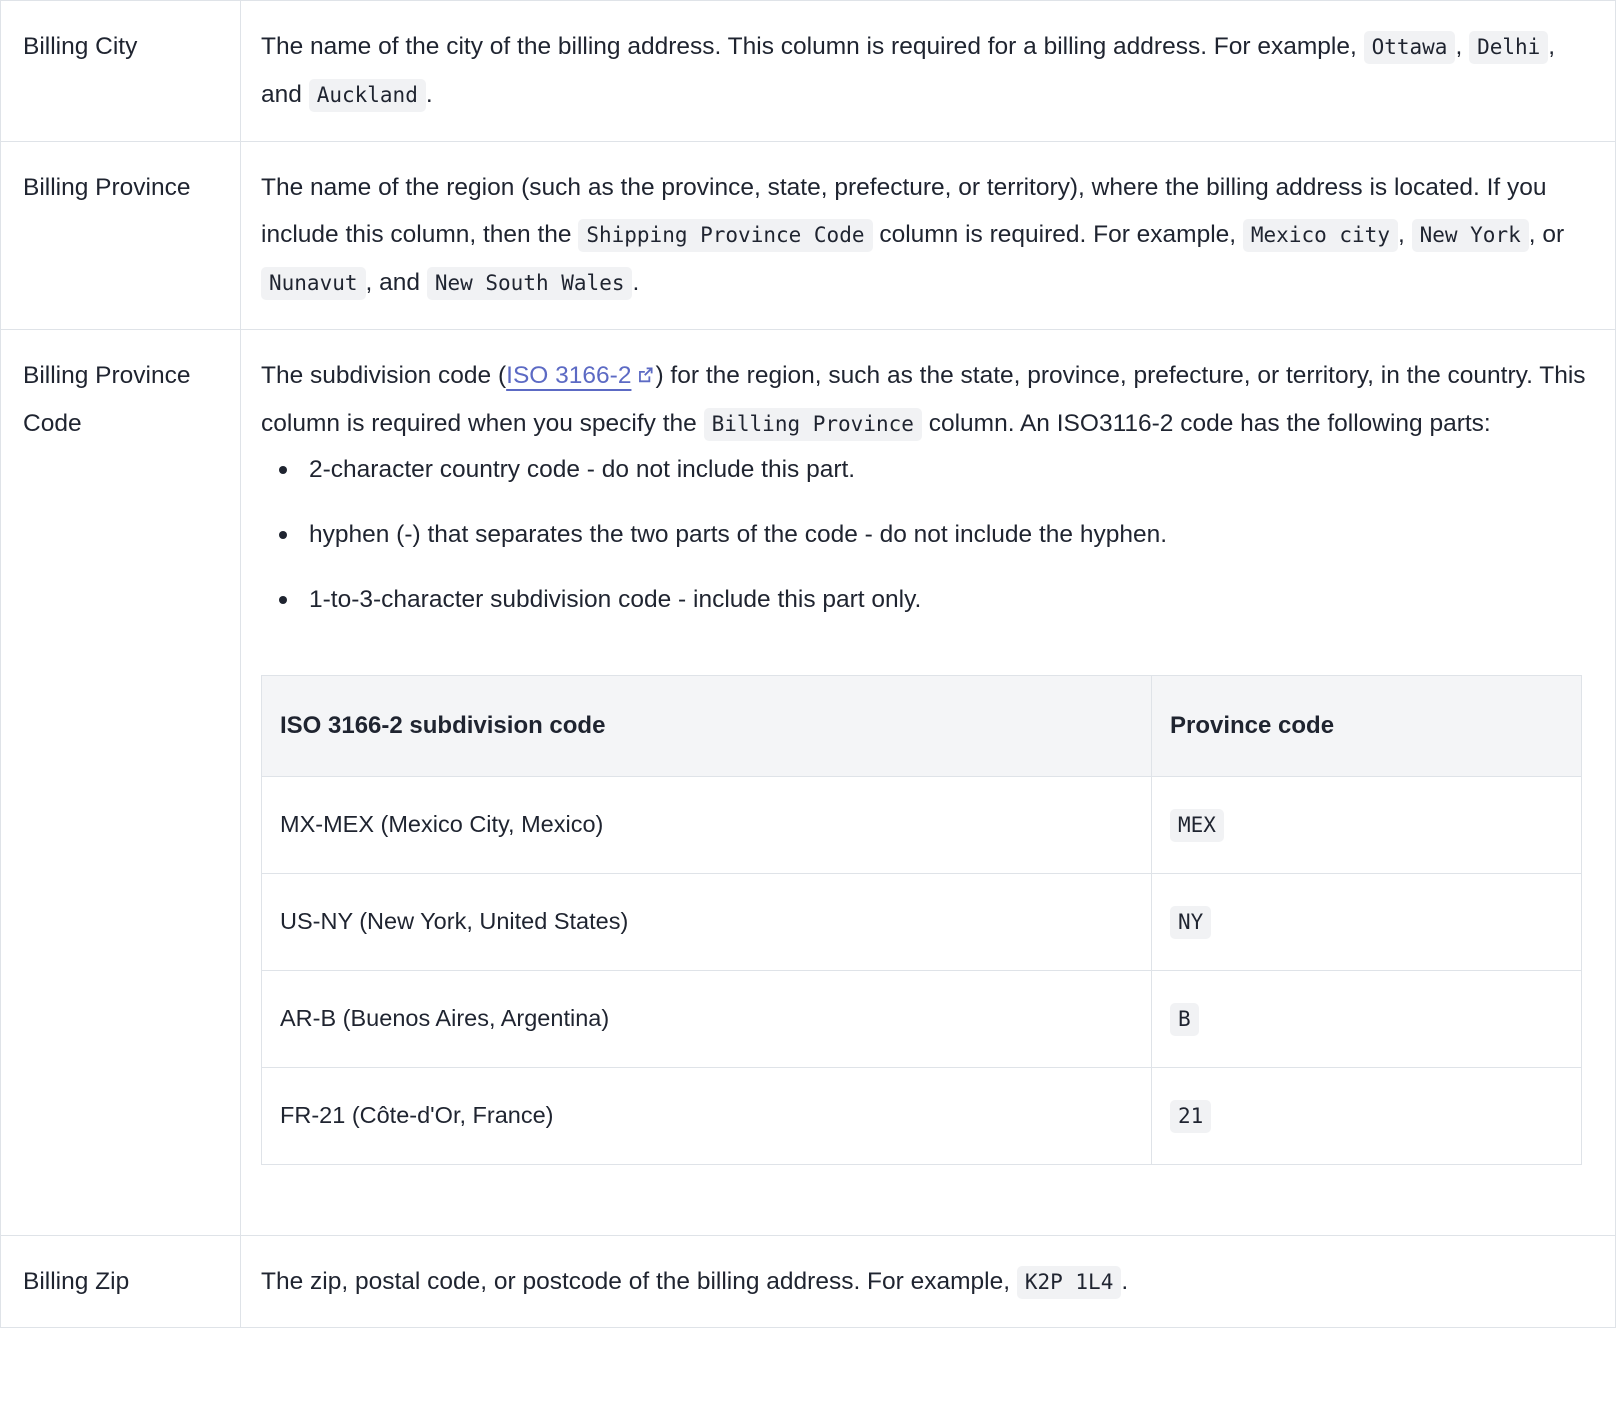  I want to click on cell-subdivision: US-NY (New York, United States), so click(706, 922).